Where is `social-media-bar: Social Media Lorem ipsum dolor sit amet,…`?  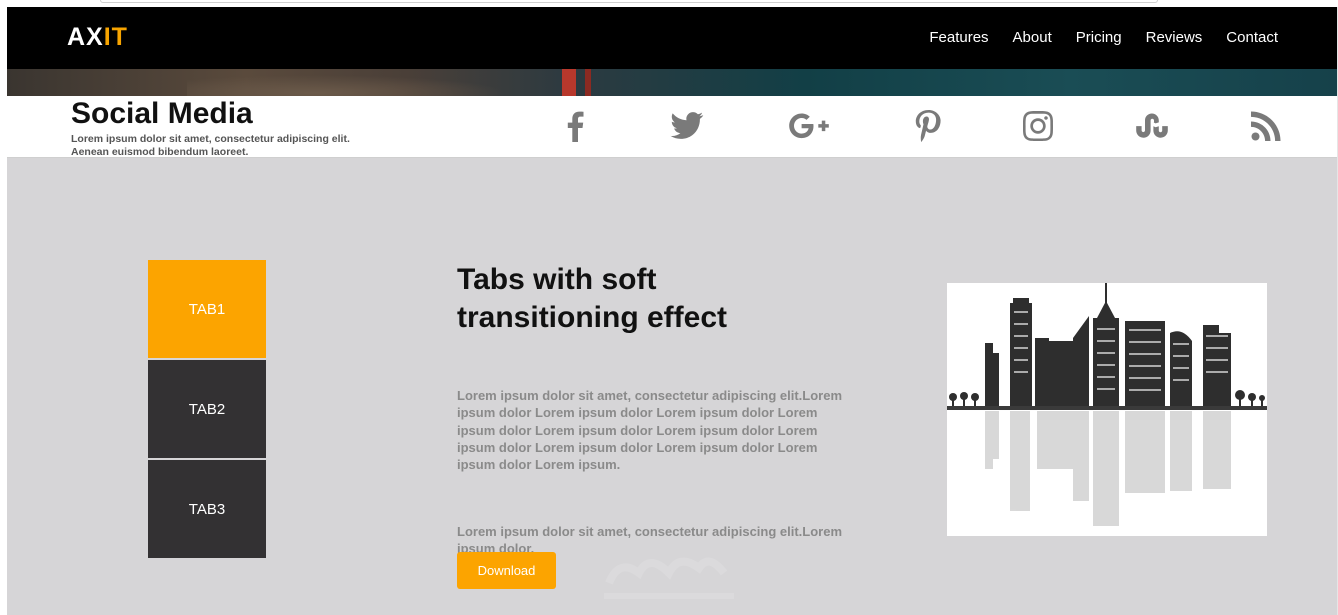
social-media-bar: Social Media Lorem ipsum dolor sit amet,… is located at coordinates (672, 127).